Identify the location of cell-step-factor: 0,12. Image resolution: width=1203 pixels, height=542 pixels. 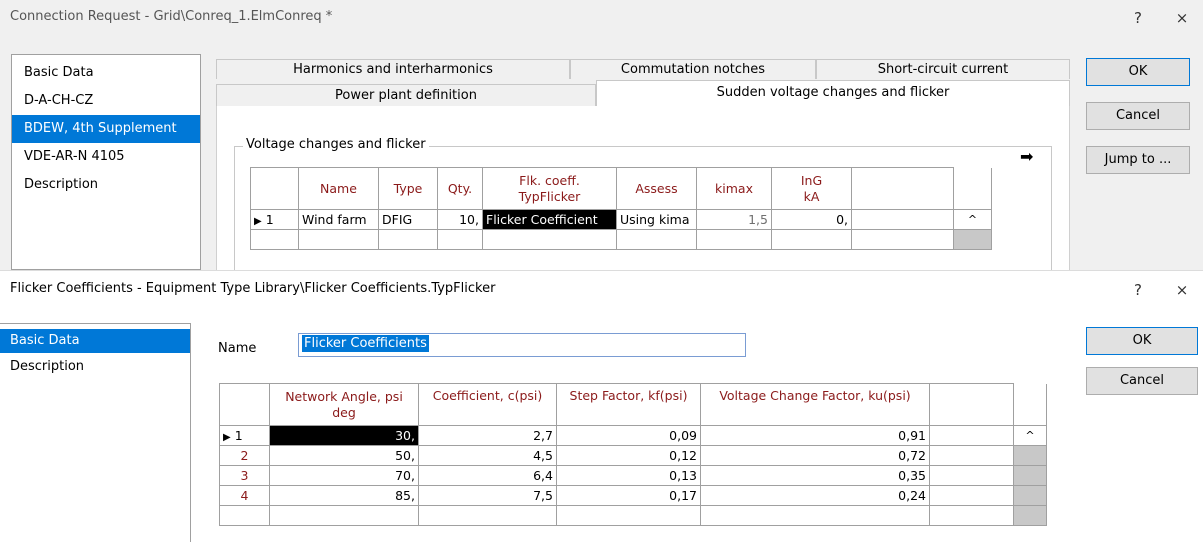
(628, 455).